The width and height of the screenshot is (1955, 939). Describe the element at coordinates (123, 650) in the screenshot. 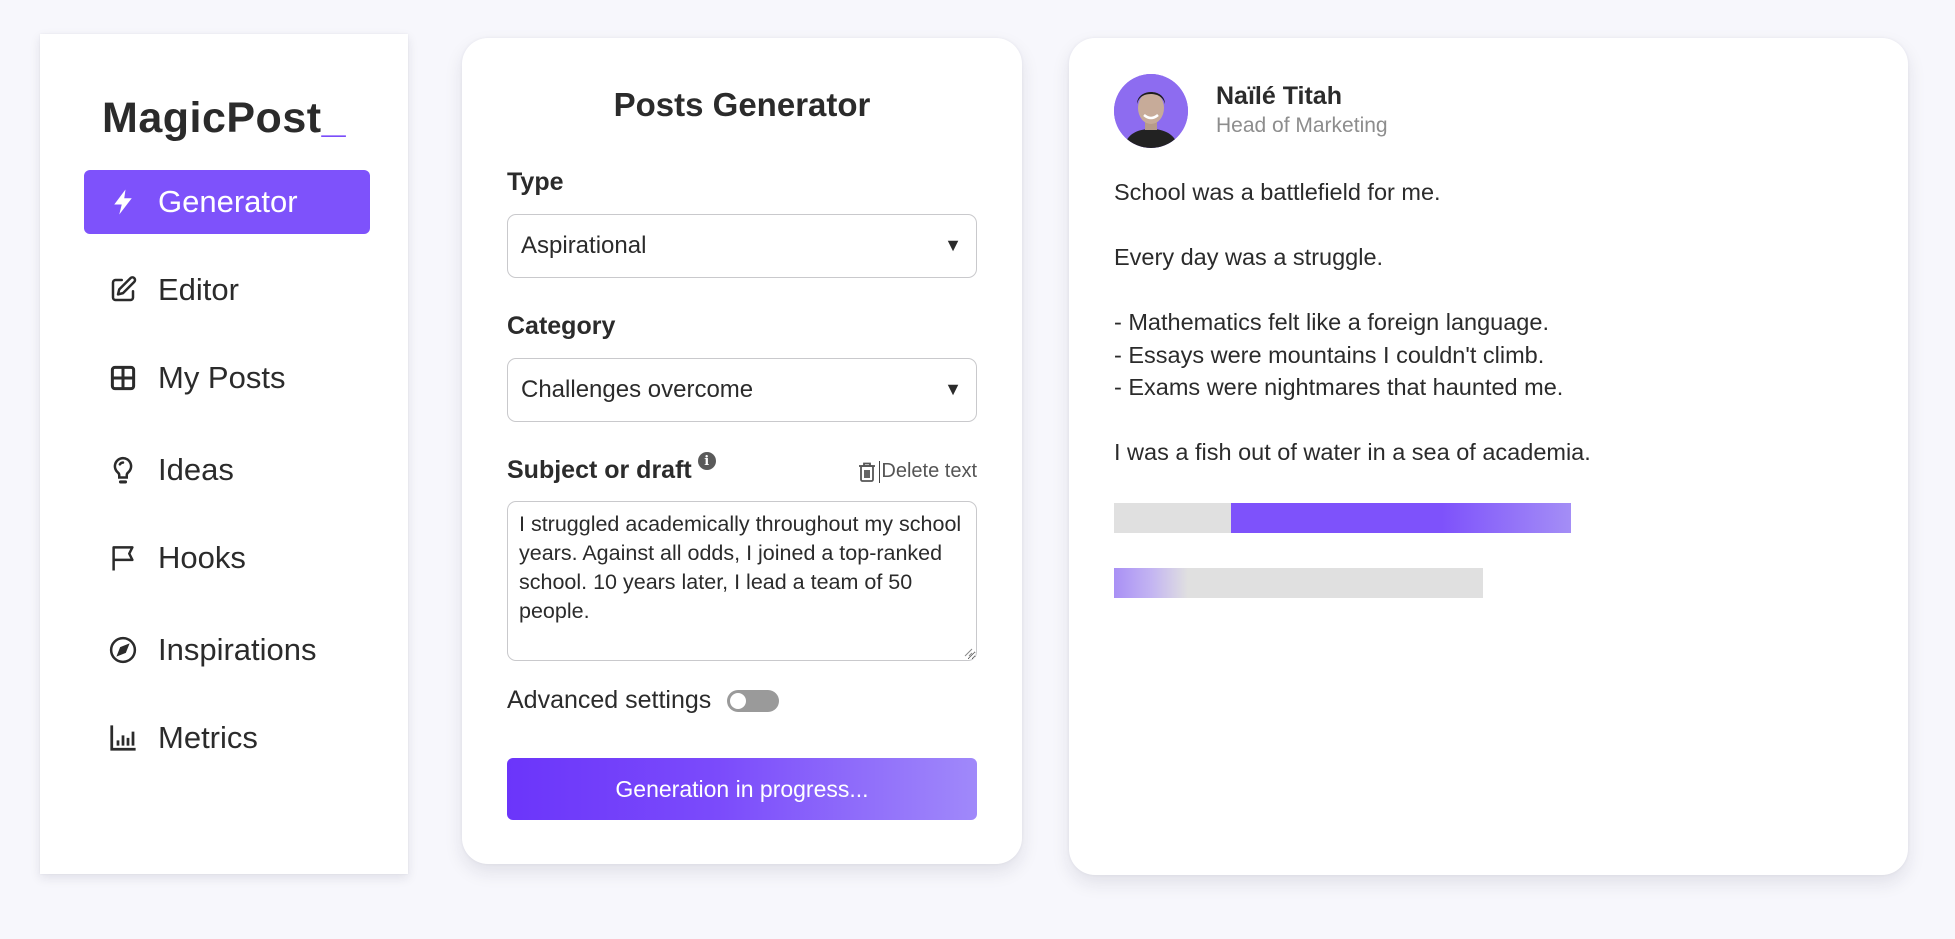

I see `compass-icon` at that location.